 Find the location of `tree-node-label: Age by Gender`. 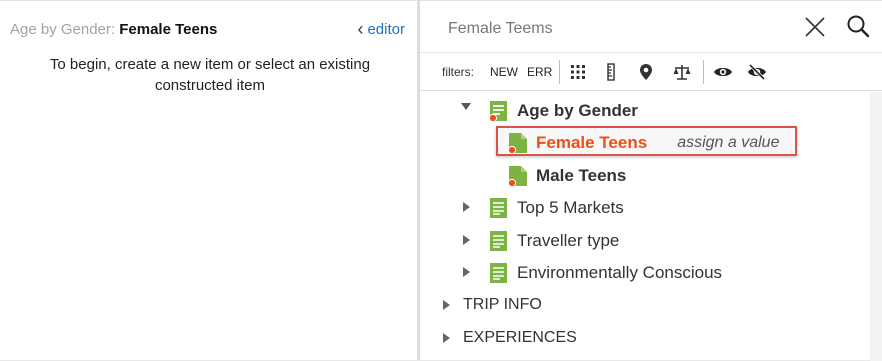

tree-node-label: Age by Gender is located at coordinates (577, 110).